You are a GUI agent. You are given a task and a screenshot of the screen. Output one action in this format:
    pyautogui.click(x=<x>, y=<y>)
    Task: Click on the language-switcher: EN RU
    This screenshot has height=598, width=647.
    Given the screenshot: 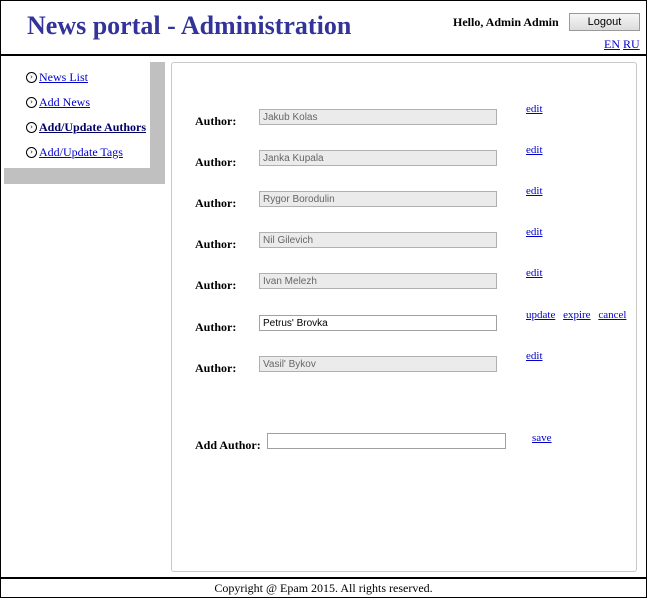 What is the action you would take?
    pyautogui.click(x=622, y=44)
    